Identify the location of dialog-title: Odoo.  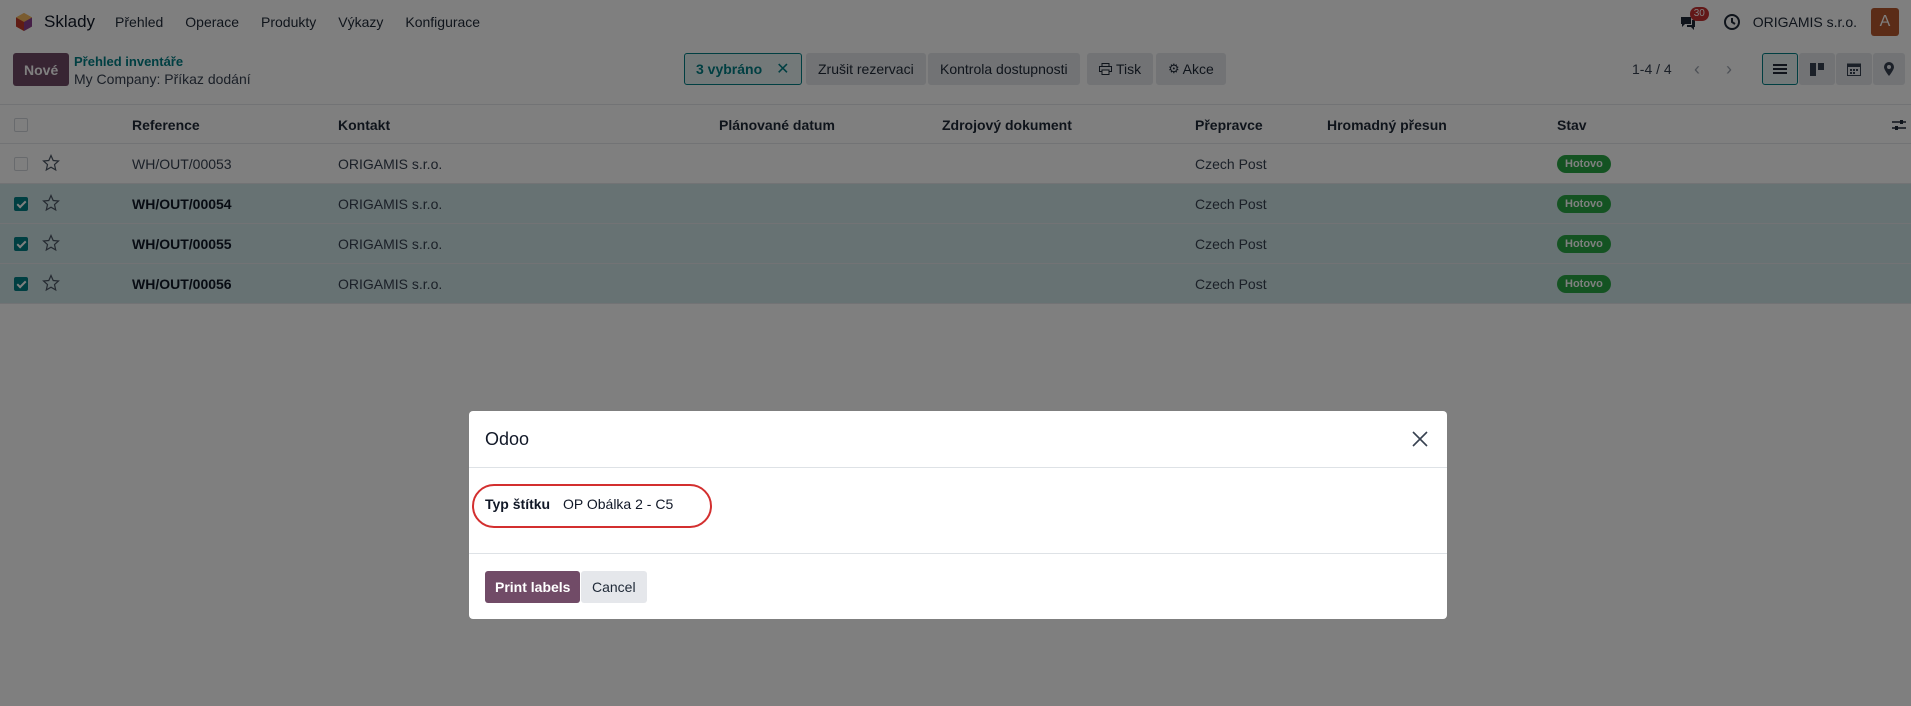
(507, 438).